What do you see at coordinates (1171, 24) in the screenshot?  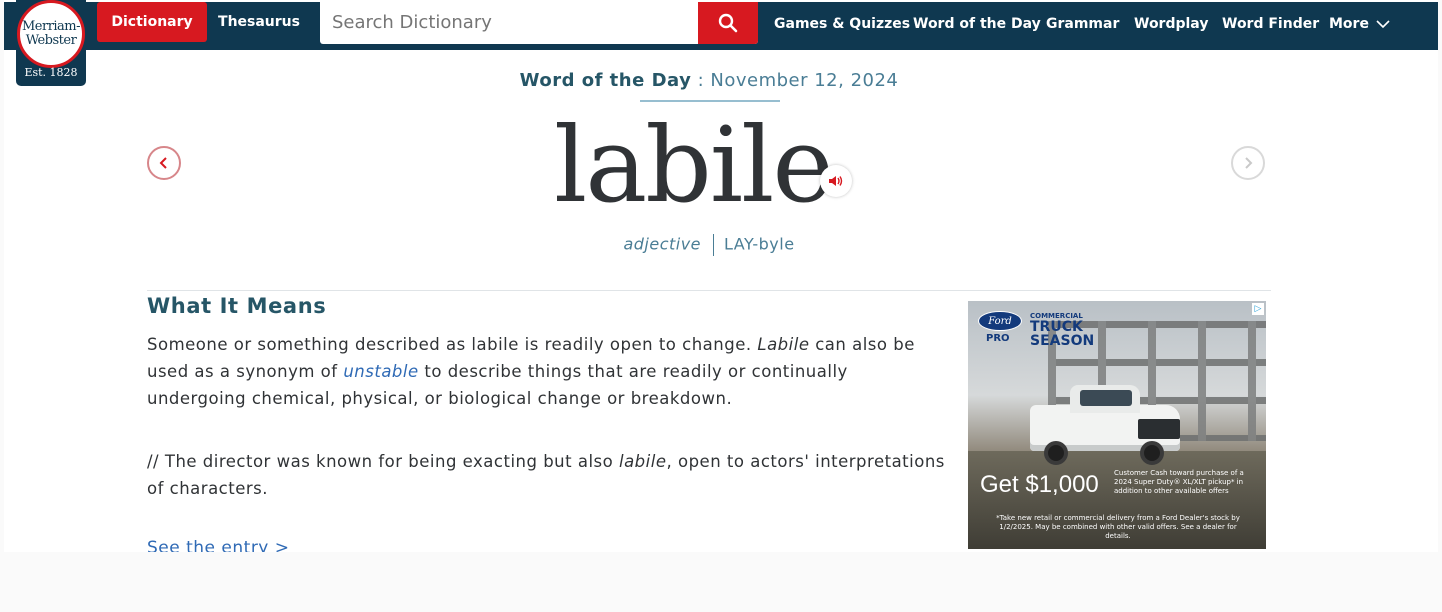 I see `nav-wordplay: Wordplay` at bounding box center [1171, 24].